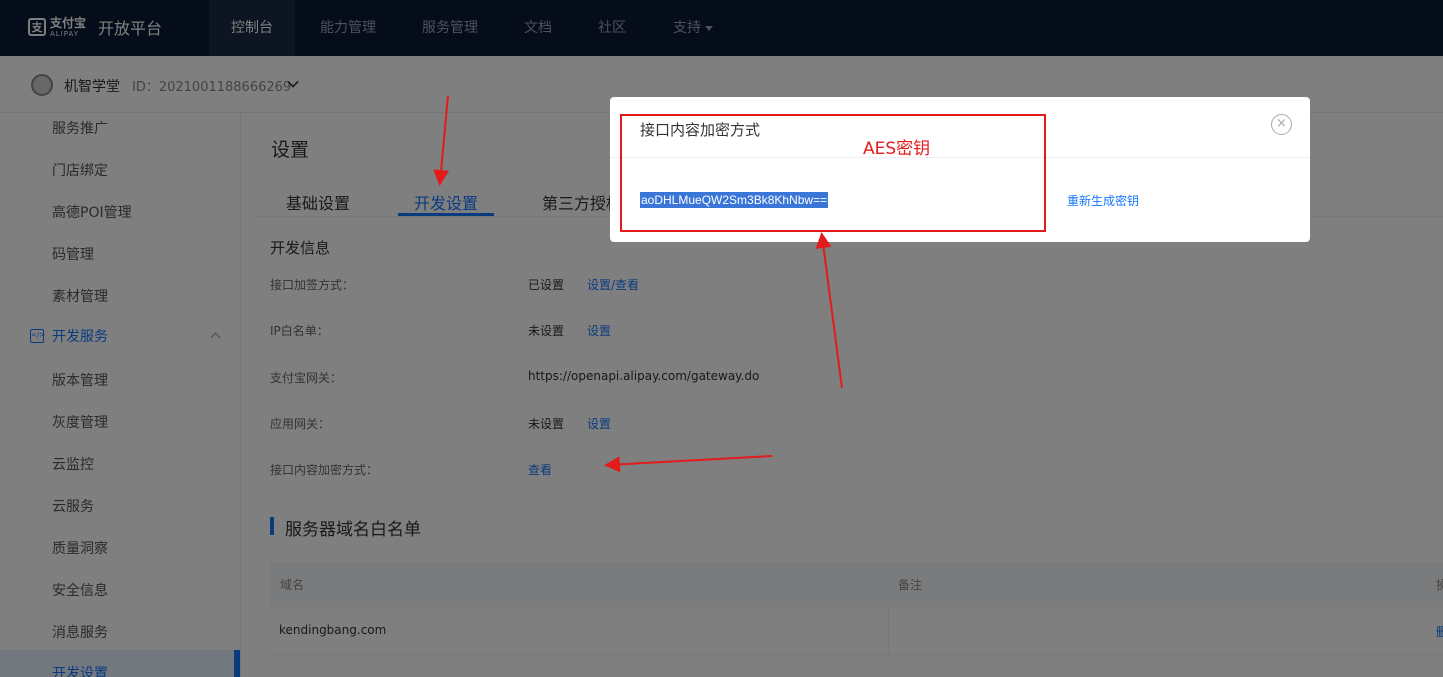 The width and height of the screenshot is (1443, 677). What do you see at coordinates (833, 173) in the screenshot?
I see `annotation-box` at bounding box center [833, 173].